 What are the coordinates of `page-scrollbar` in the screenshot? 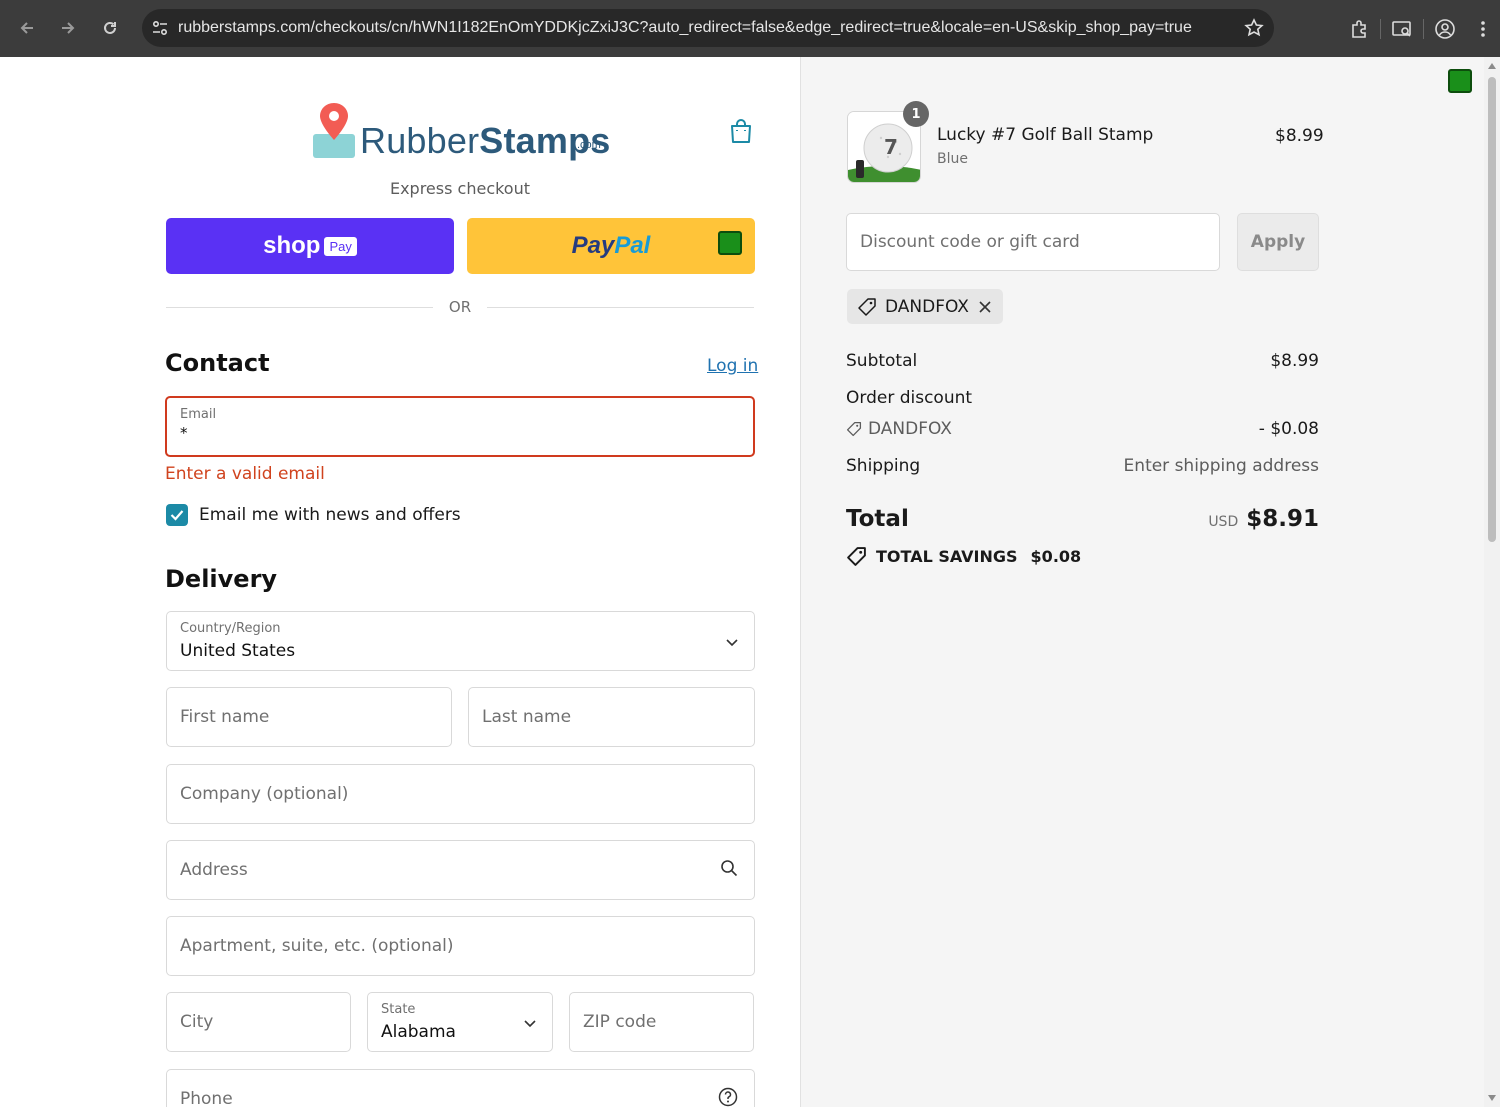 It's located at (1492, 582).